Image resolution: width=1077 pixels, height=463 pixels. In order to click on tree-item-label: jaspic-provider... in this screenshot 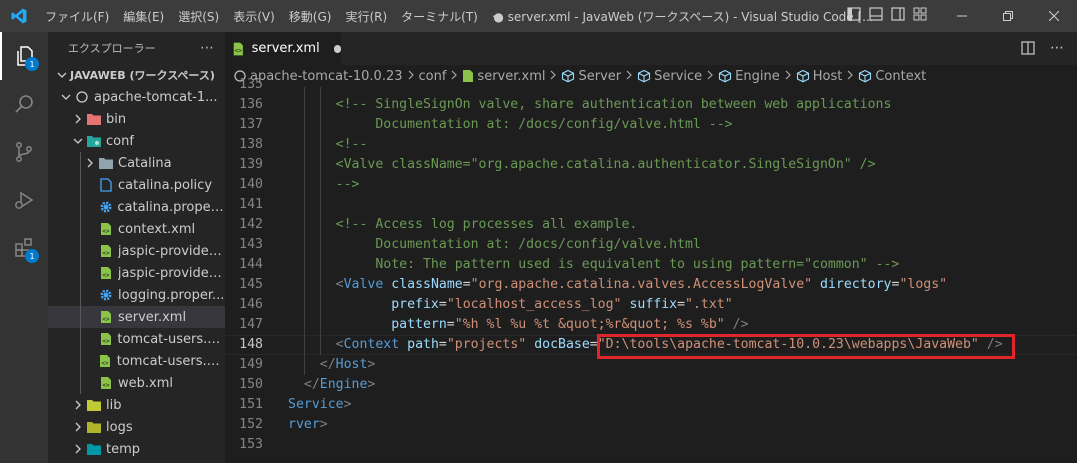, I will do `click(171, 251)`.